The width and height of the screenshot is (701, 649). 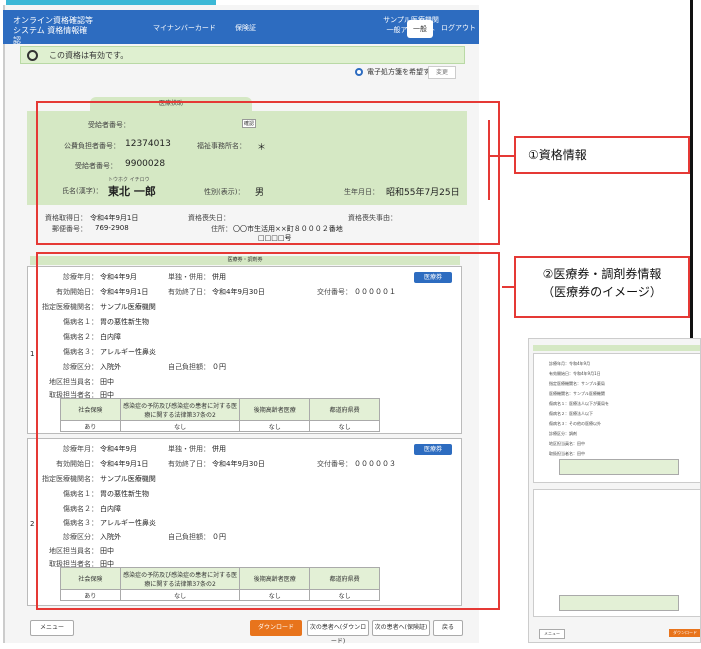 What do you see at coordinates (89, 55) in the screenshot?
I see `status-message: この資格は有効です。` at bounding box center [89, 55].